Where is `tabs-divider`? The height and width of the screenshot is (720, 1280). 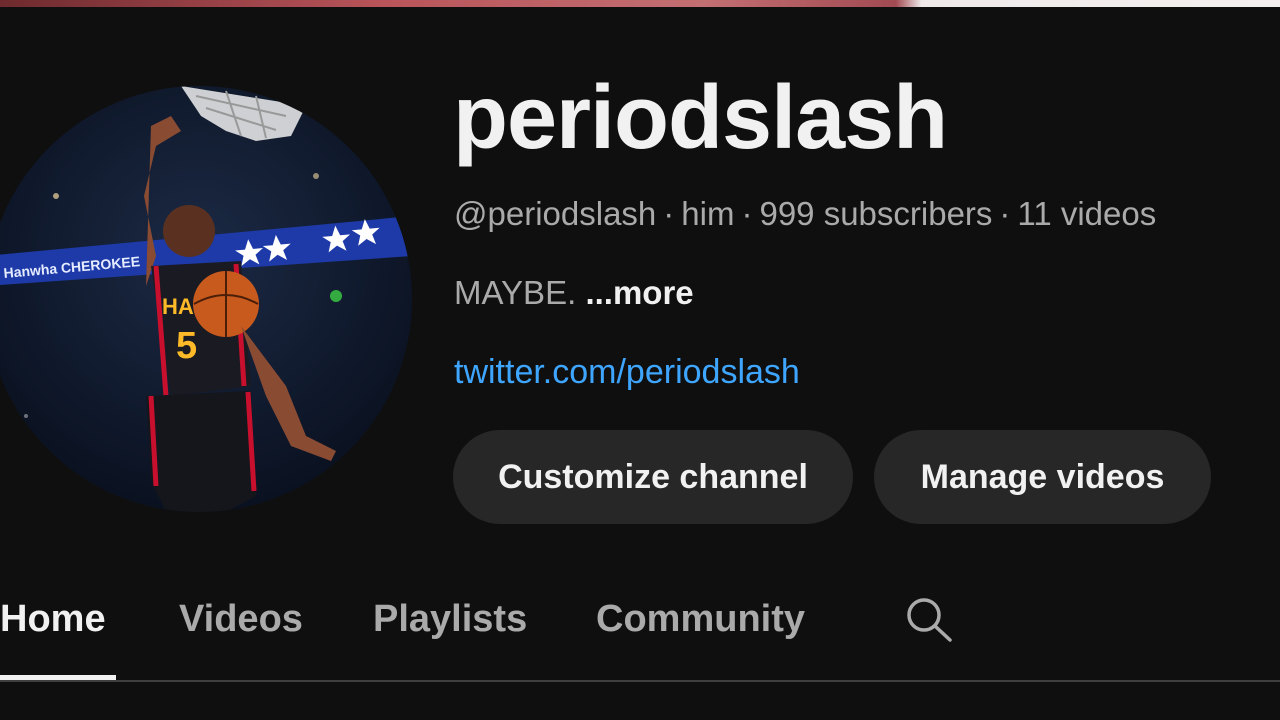 tabs-divider is located at coordinates (640, 681).